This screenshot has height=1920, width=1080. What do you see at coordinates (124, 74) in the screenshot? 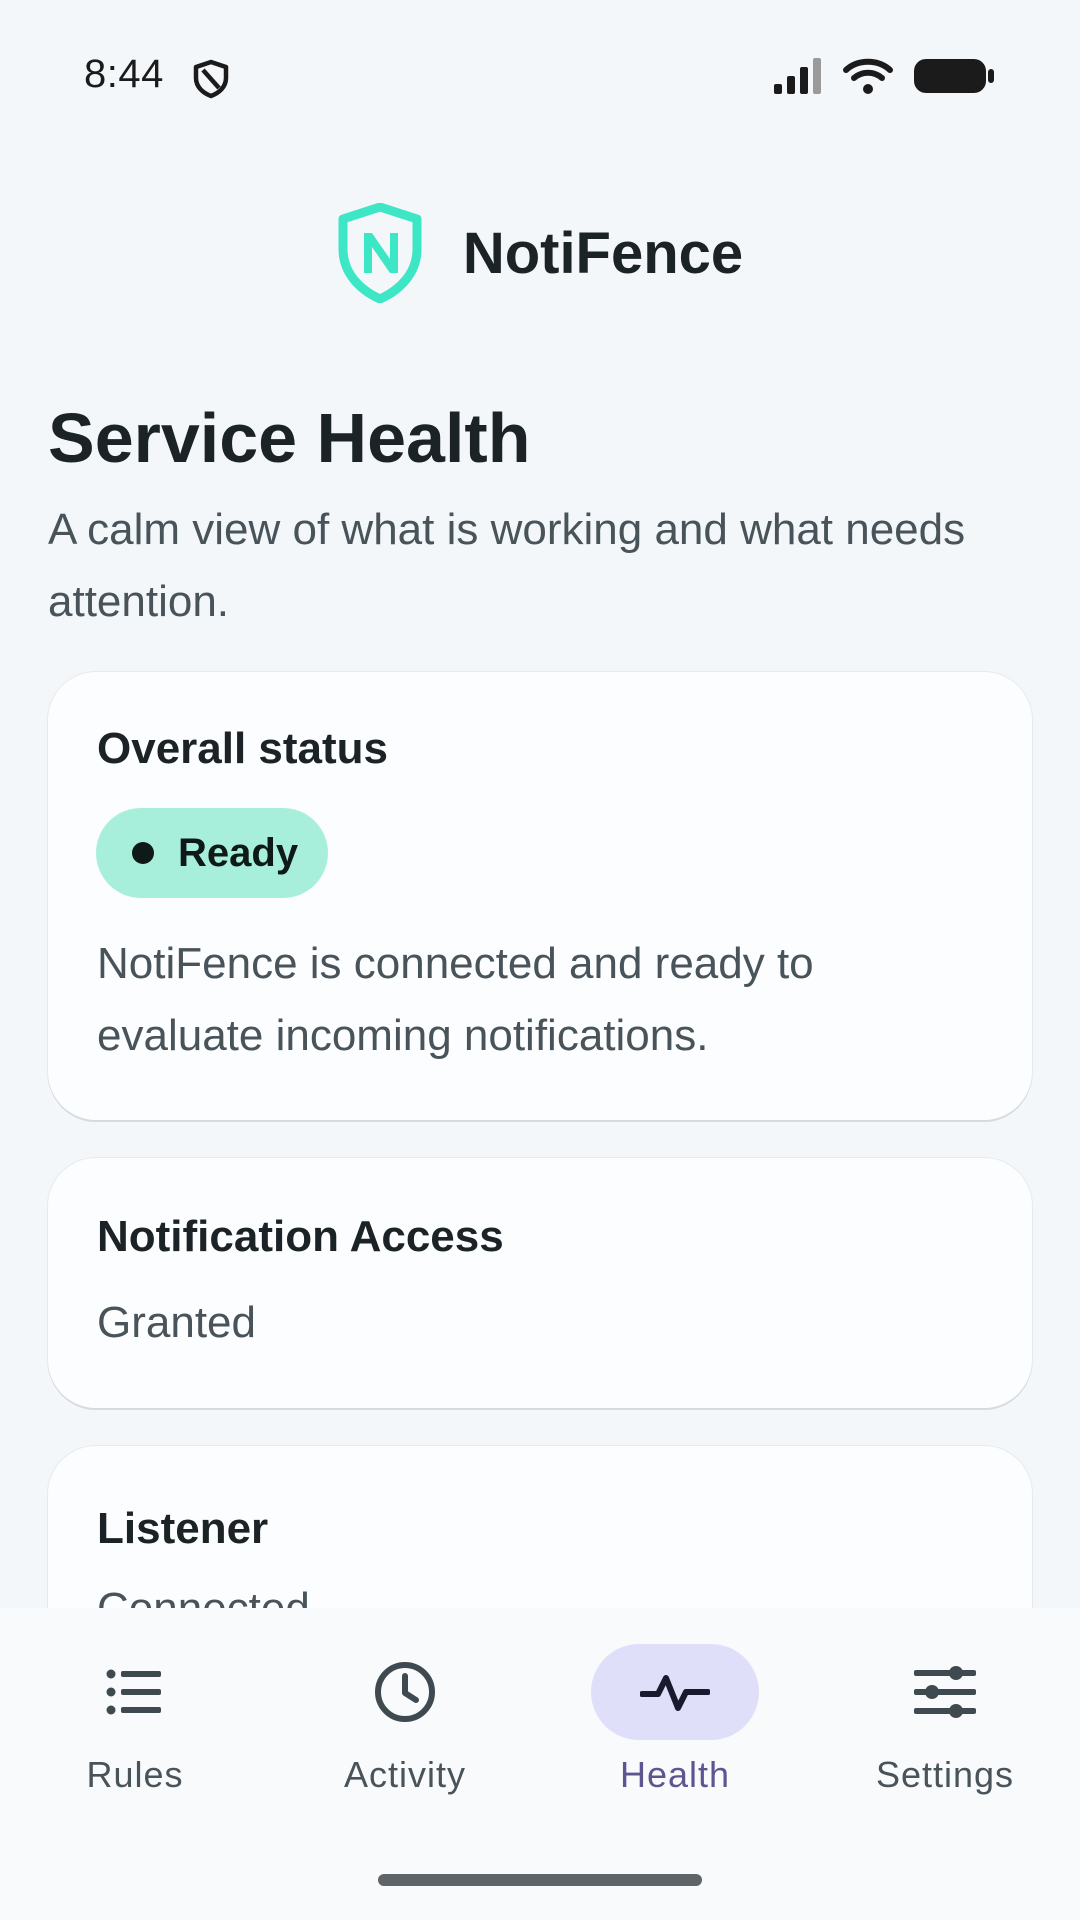
I see `status-time: 8:44` at bounding box center [124, 74].